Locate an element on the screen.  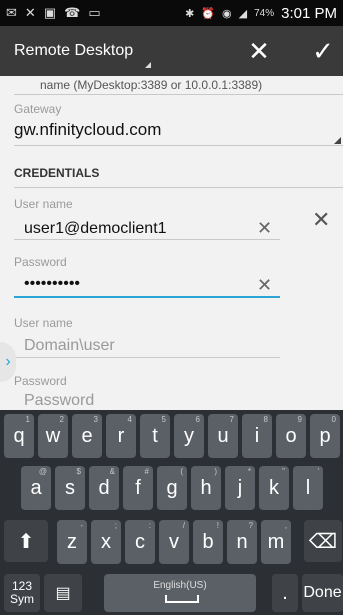
key-i-alt: 8 is located at coordinates (265, 419).